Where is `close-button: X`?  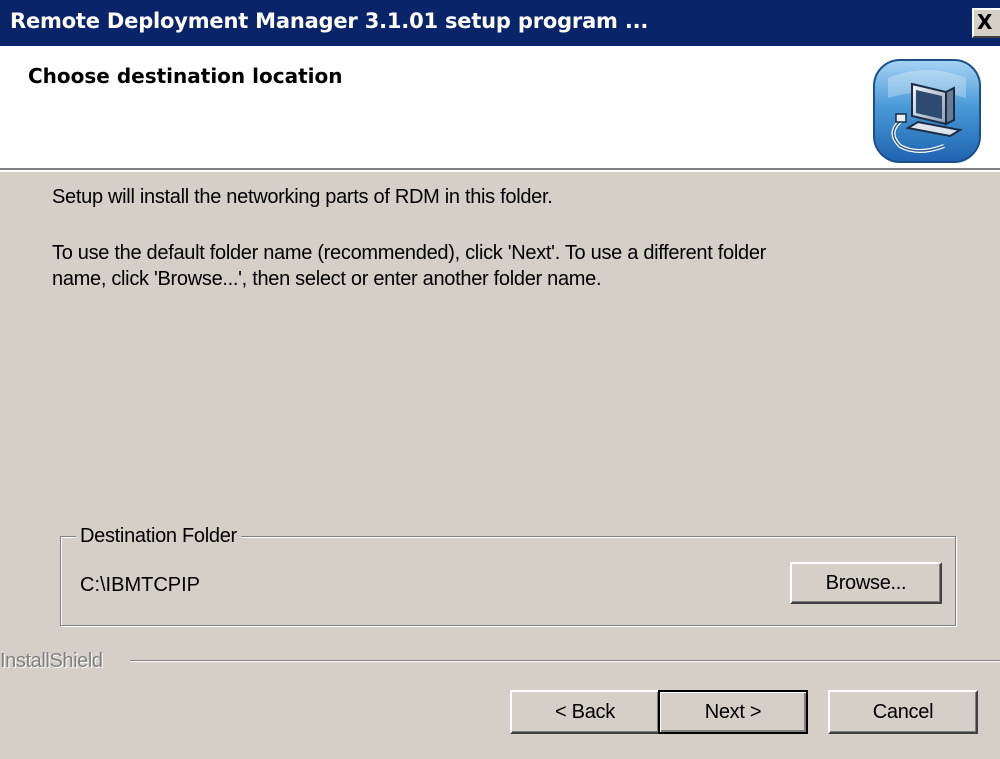
close-button: X is located at coordinates (986, 23).